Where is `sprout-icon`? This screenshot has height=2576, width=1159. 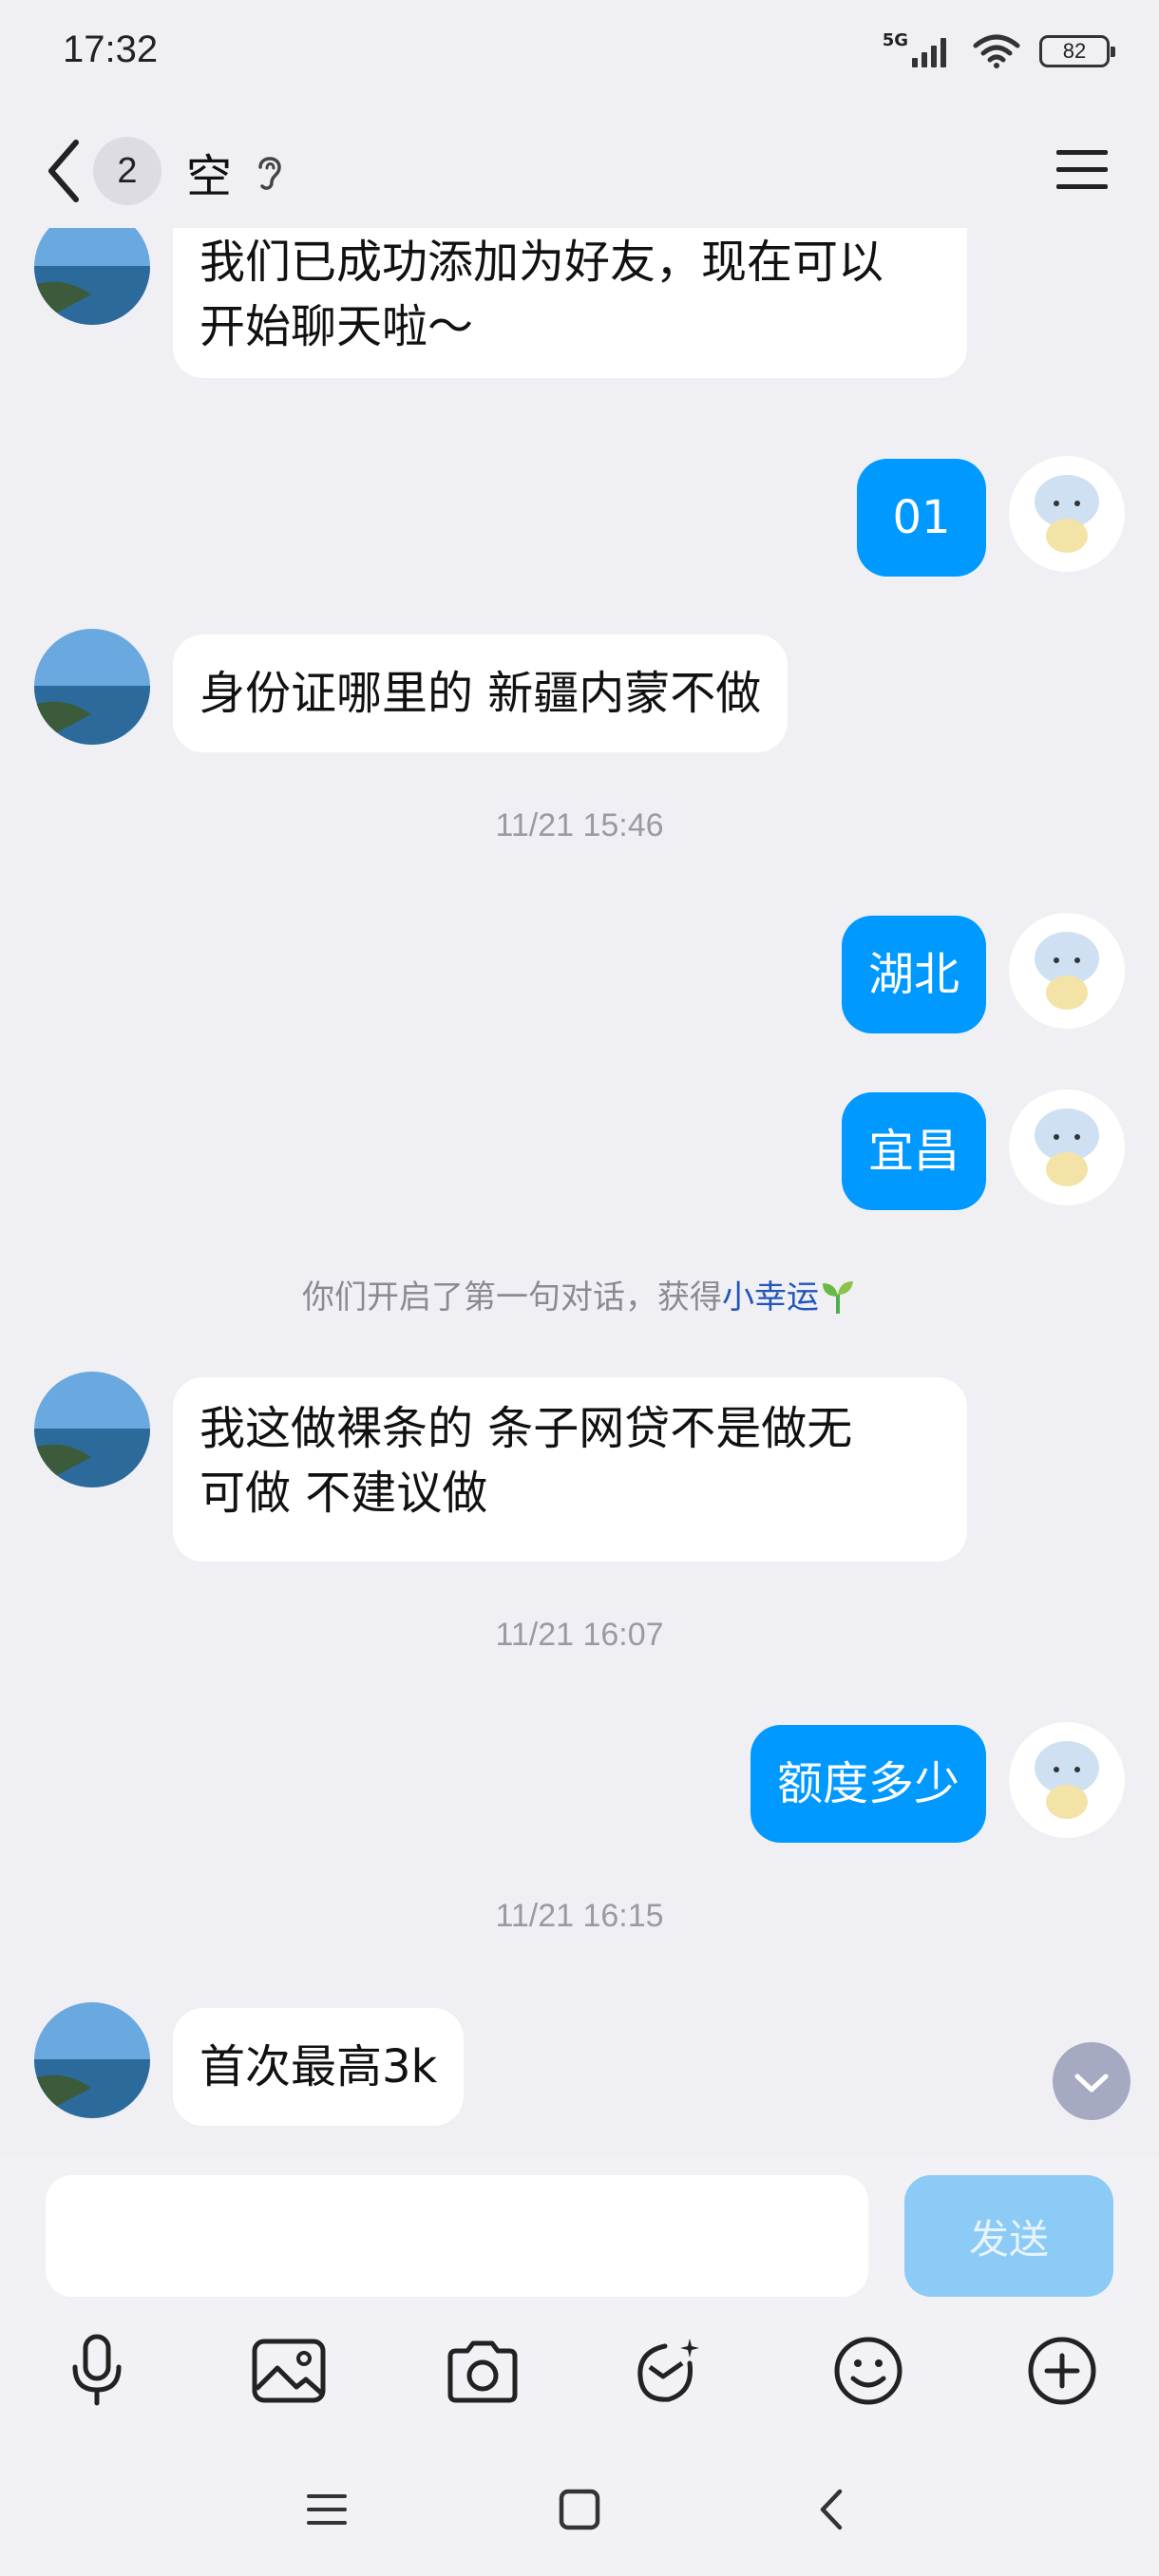
sprout-icon is located at coordinates (838, 1297).